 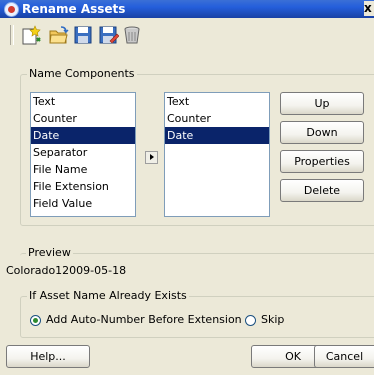 I want to click on selected-components-list: Text Counter Date, so click(x=217, y=154).